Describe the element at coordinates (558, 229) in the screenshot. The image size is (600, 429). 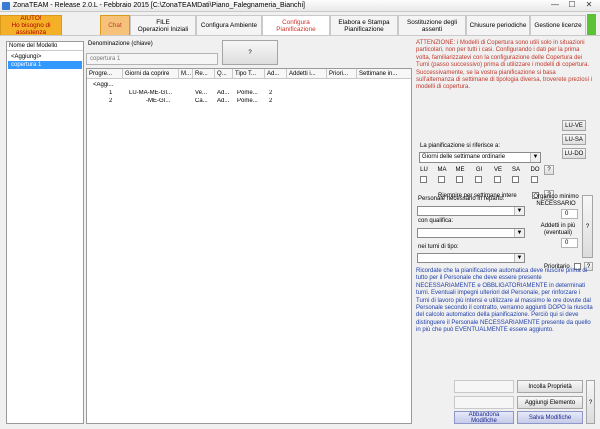
I see `addetti-label: Addetti in più (eventuali)` at that location.